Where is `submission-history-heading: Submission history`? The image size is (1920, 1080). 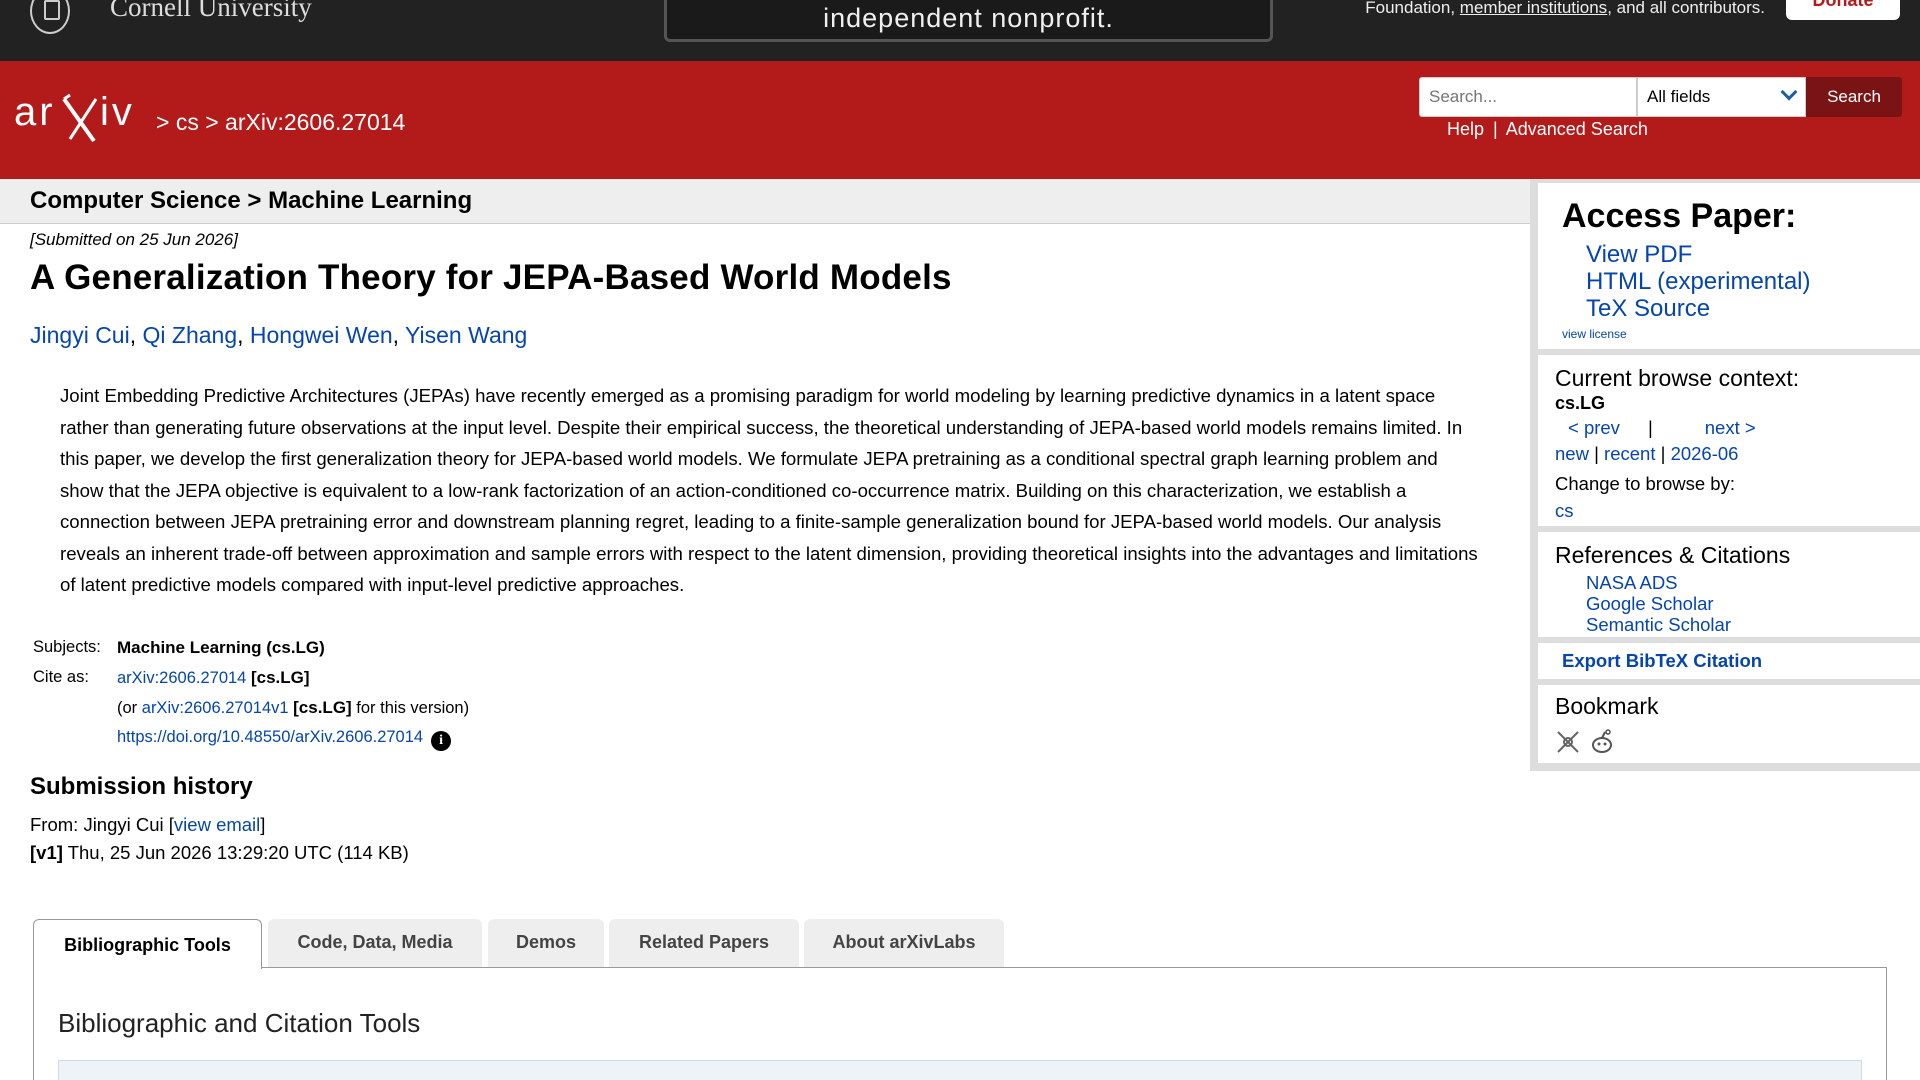
submission-history-heading: Submission history is located at coordinates (141, 786).